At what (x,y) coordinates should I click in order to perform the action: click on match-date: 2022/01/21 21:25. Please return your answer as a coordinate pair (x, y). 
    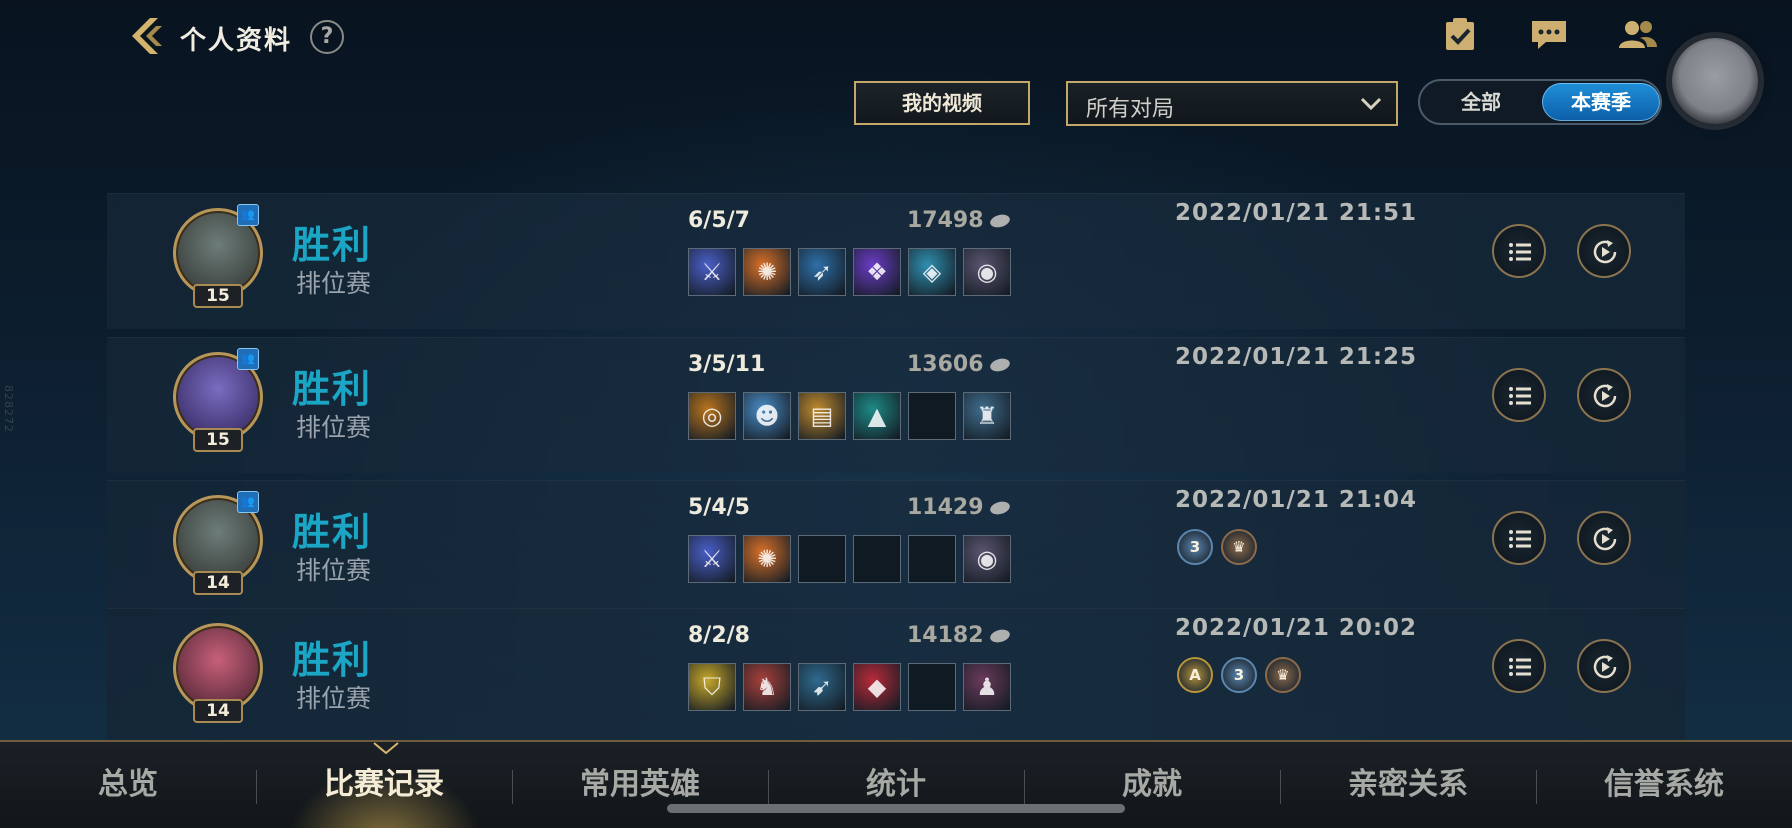
    Looking at the image, I should click on (1296, 357).